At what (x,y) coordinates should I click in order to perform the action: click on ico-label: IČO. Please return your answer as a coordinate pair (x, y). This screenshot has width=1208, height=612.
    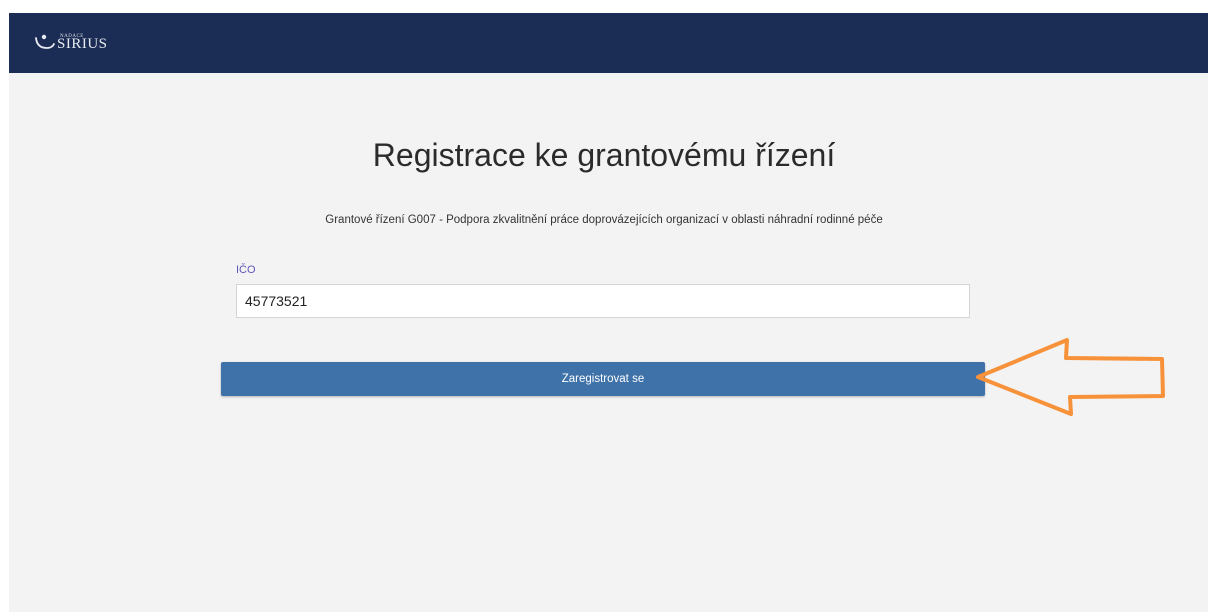
    Looking at the image, I should click on (246, 270).